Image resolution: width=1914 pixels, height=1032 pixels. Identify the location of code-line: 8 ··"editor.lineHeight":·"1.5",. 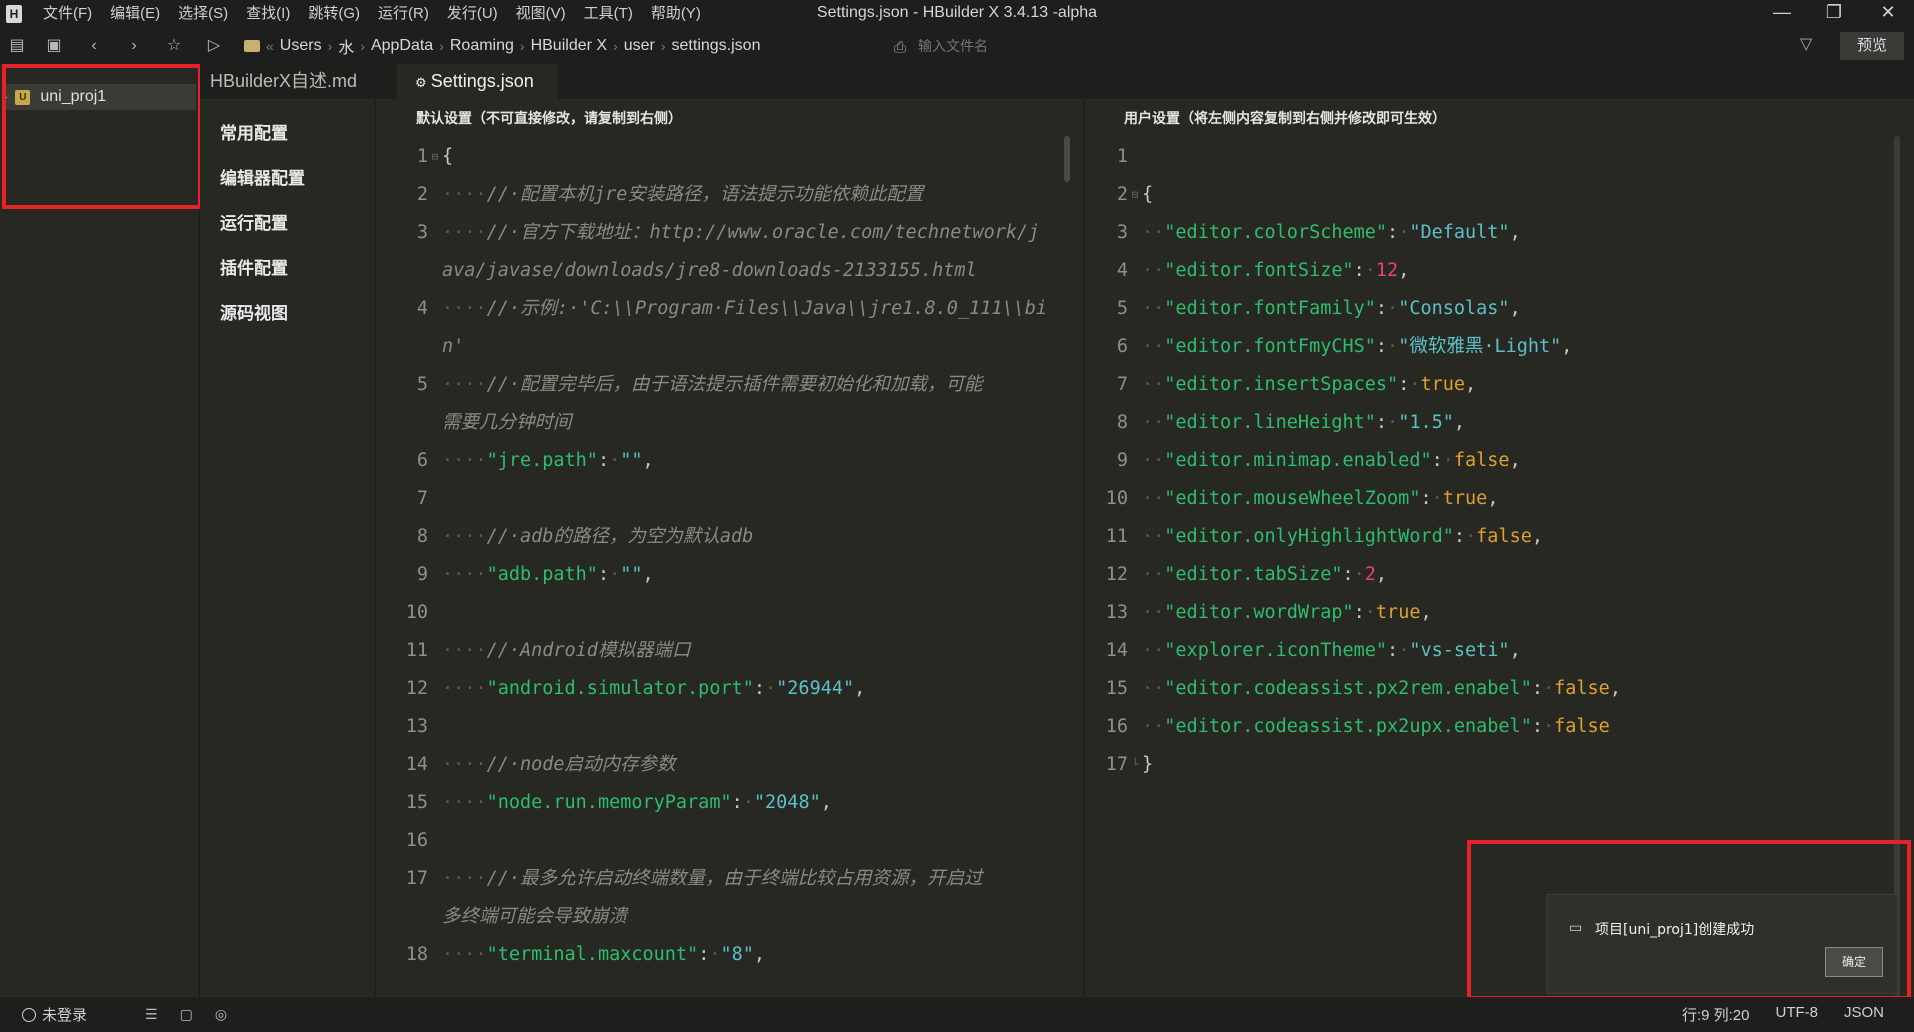
(1450, 423).